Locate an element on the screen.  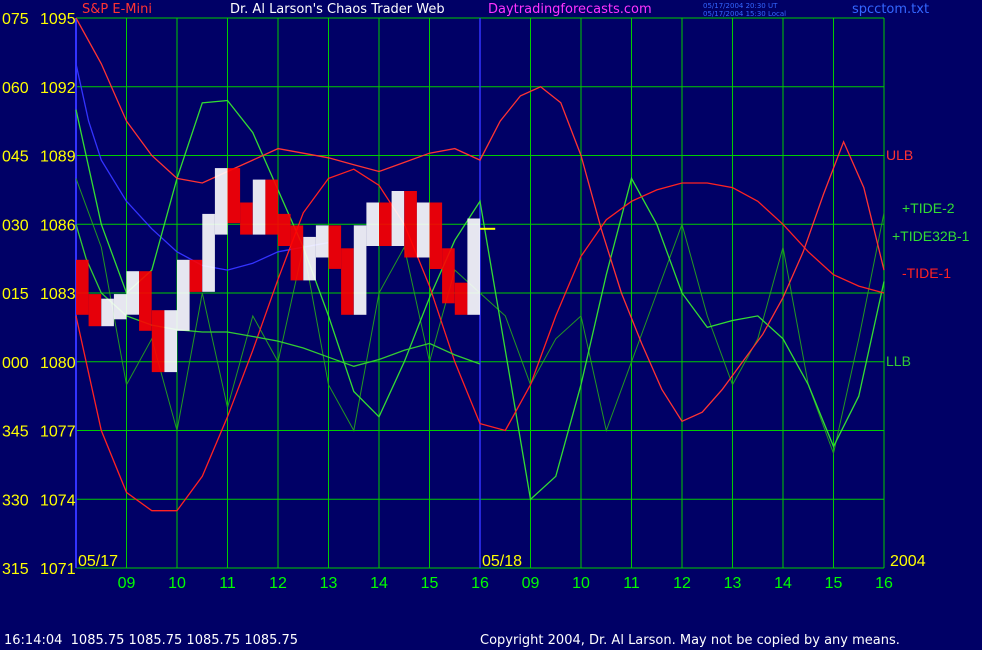
y-left-tick-label: 015 is located at coordinates (15, 294).